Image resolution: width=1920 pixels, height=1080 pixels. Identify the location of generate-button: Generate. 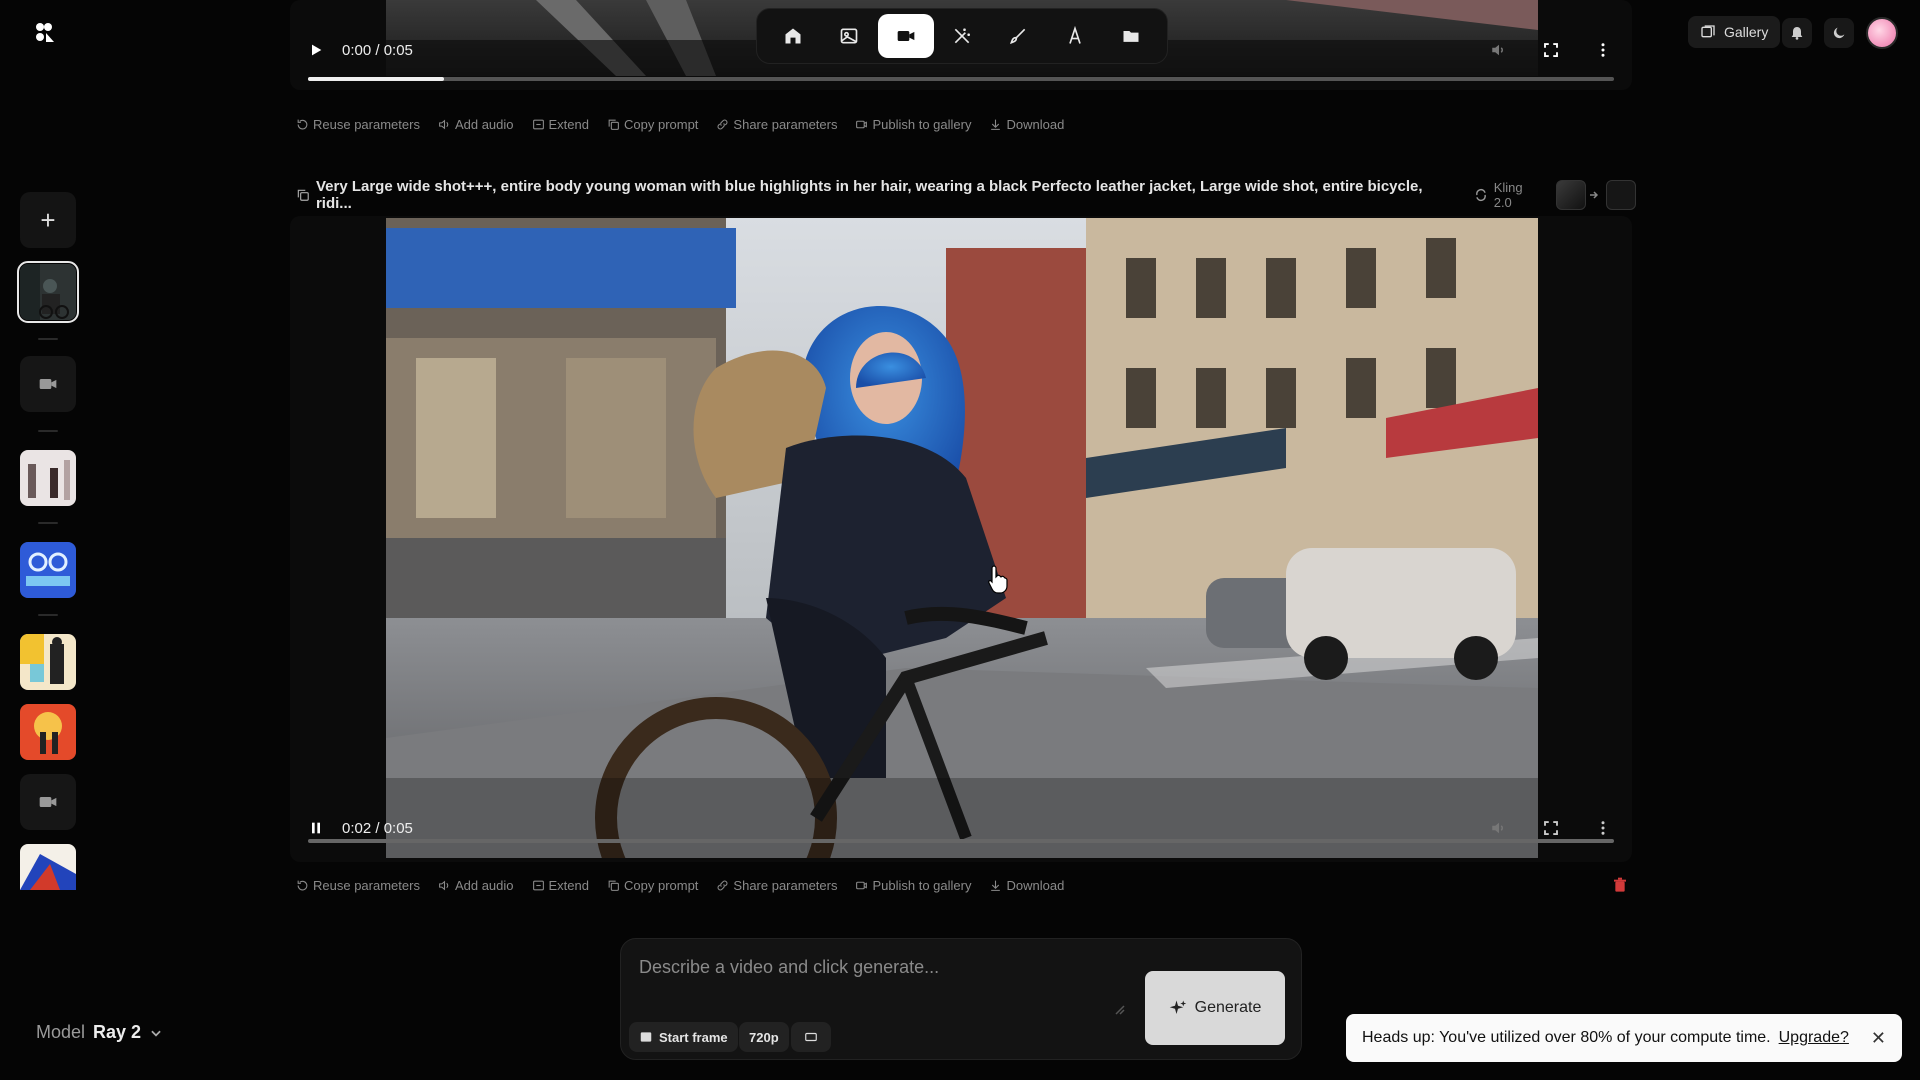
(1215, 1008).